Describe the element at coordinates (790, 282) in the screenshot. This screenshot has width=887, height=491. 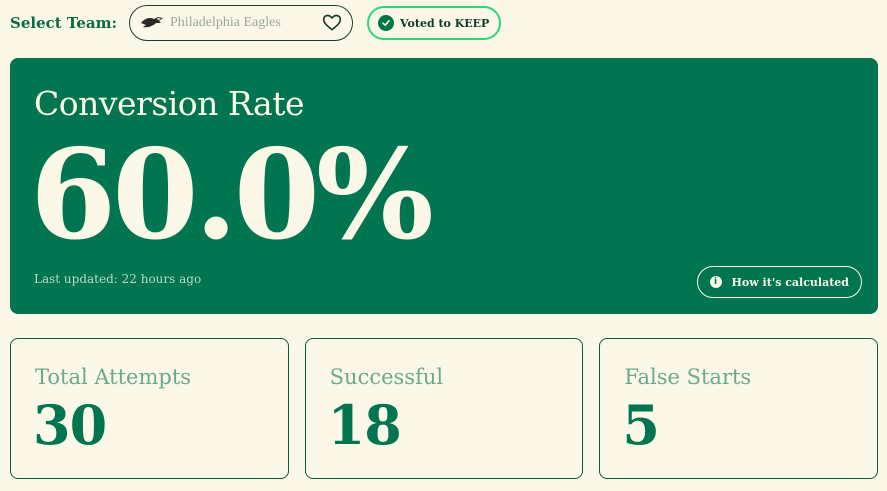
I see `how-its-calculated-label: How it's calculated` at that location.